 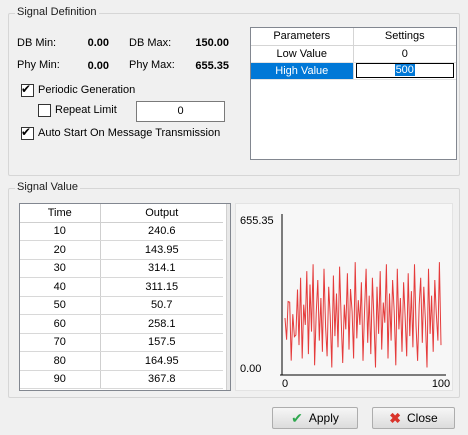 I want to click on output-cell: 157.5, so click(x=161, y=342).